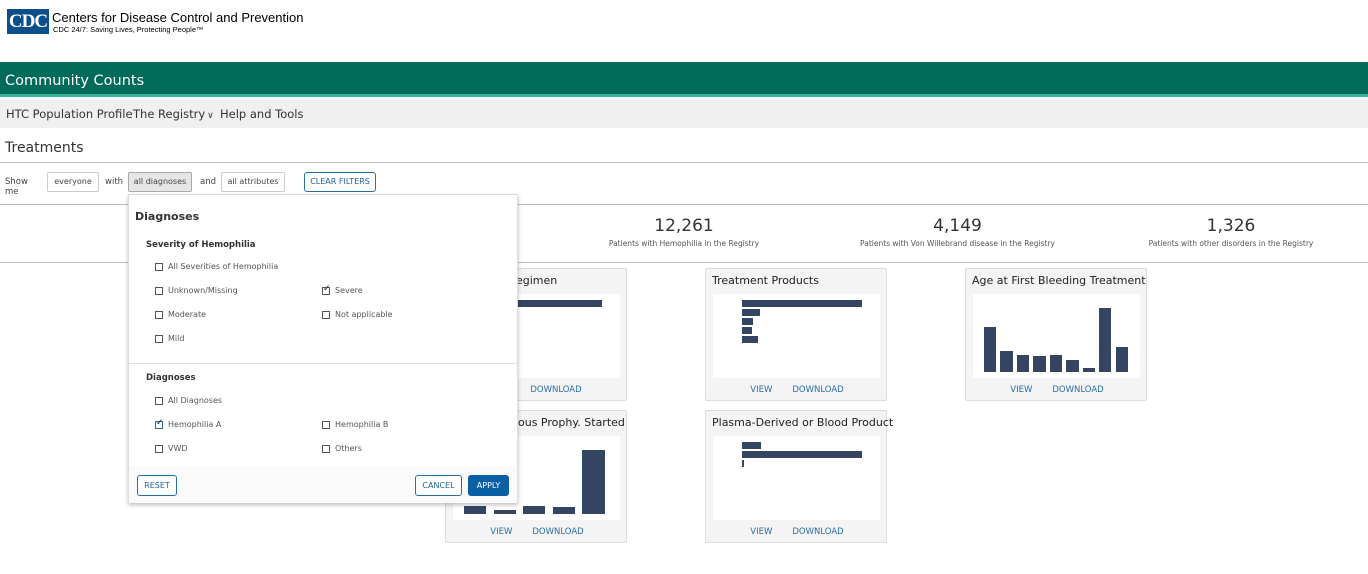 This screenshot has width=1368, height=574. I want to click on nav-item-htc-population-profile: HTC Population Profile, so click(69, 114).